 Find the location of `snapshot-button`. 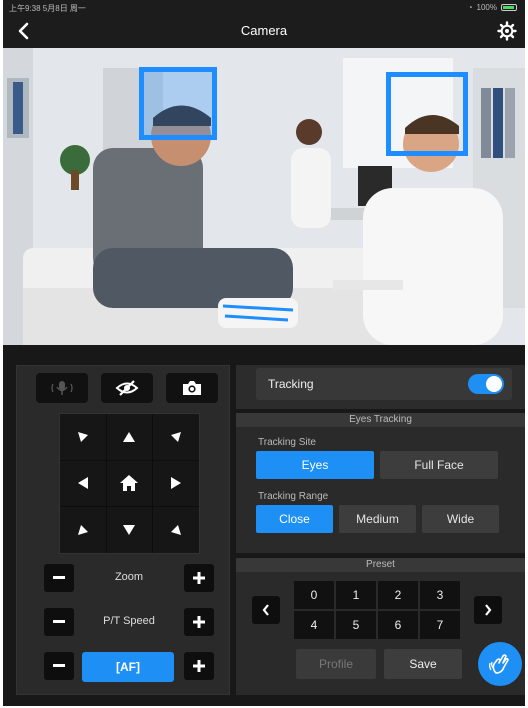

snapshot-button is located at coordinates (192, 388).